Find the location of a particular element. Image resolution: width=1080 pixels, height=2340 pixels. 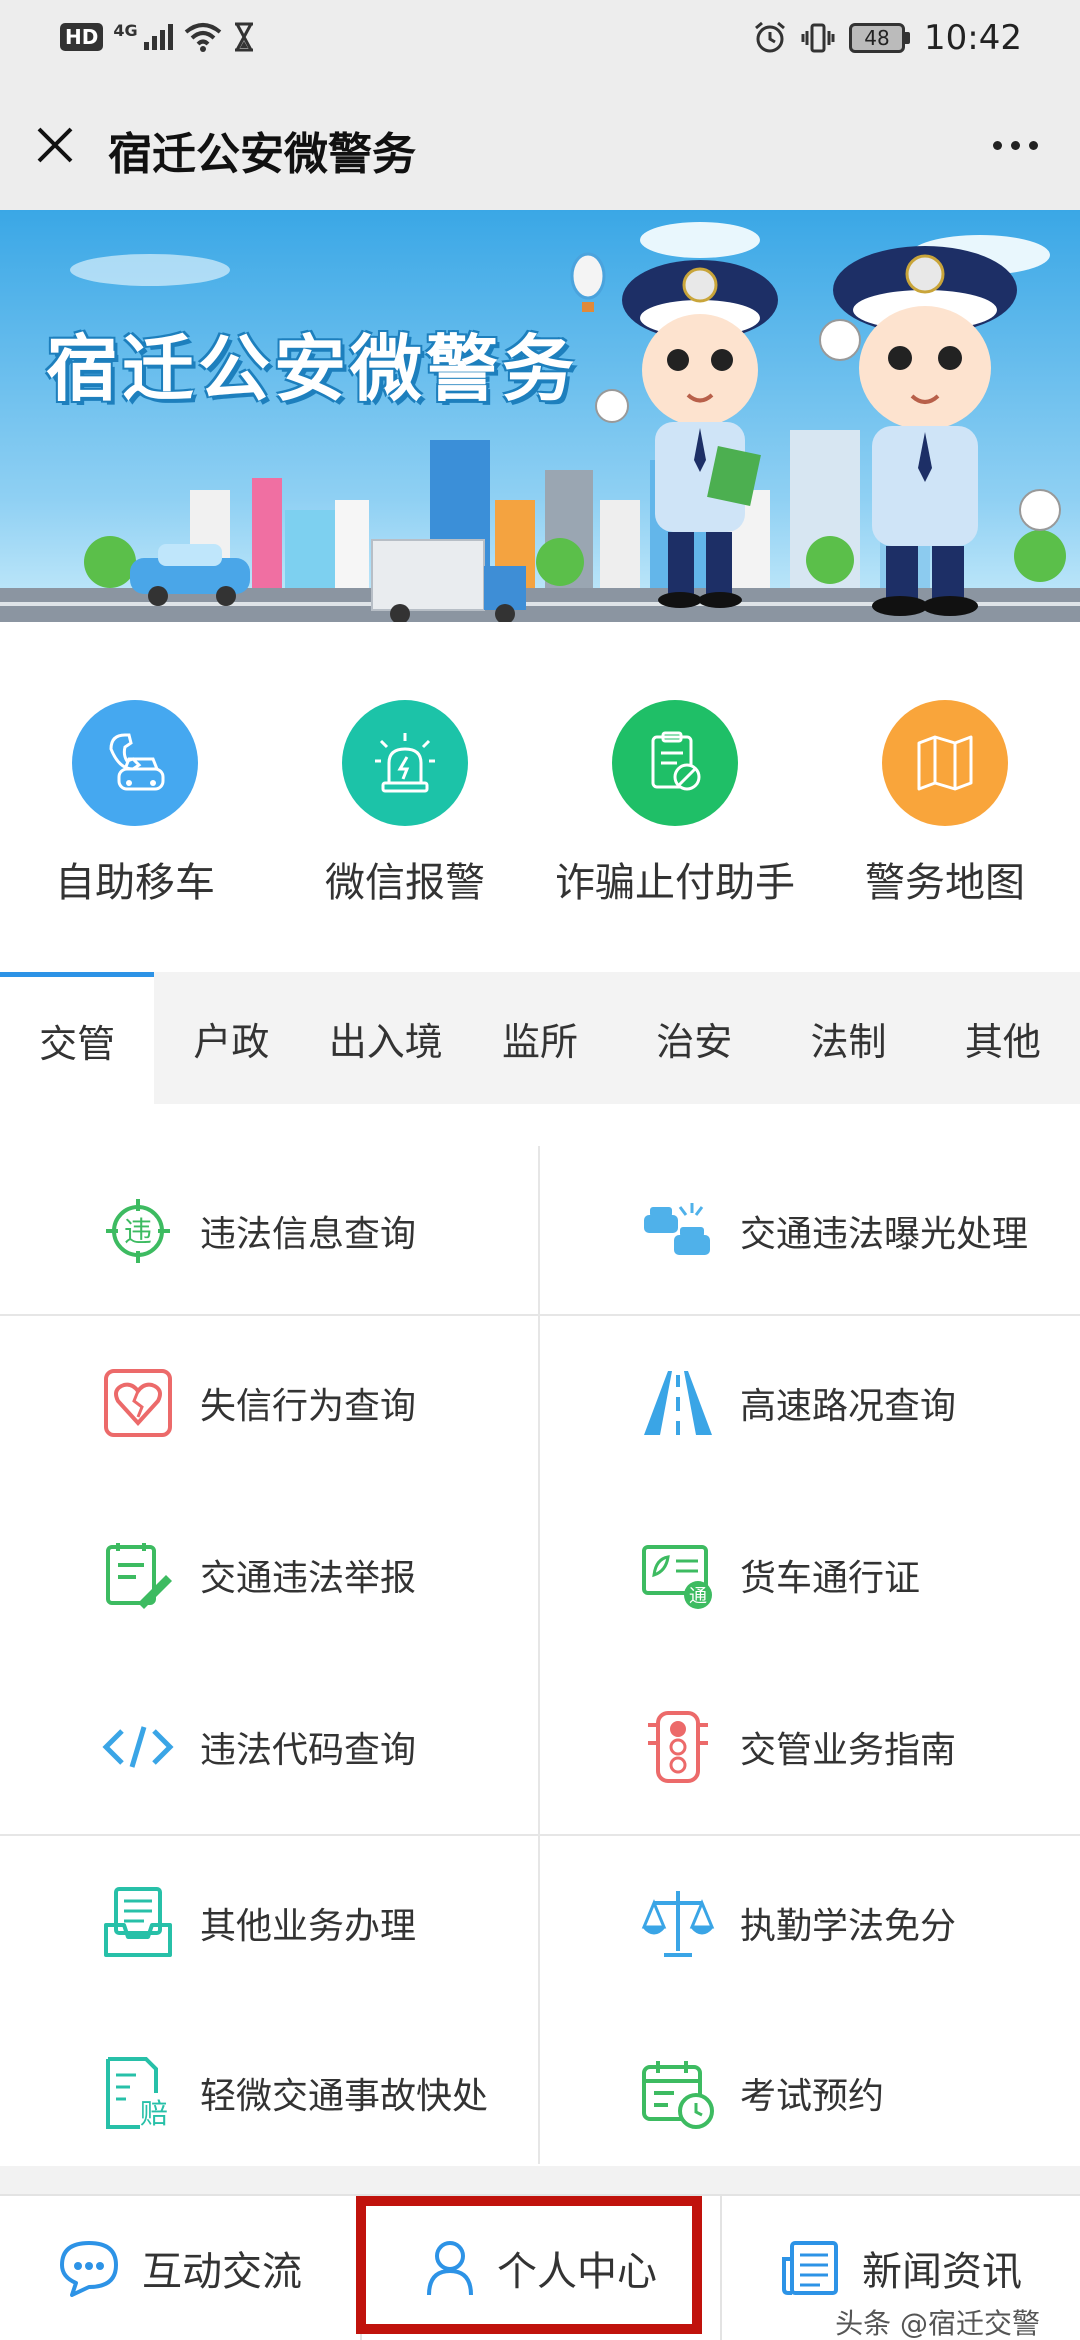

quick-label: 微信报警 is located at coordinates (405, 883).